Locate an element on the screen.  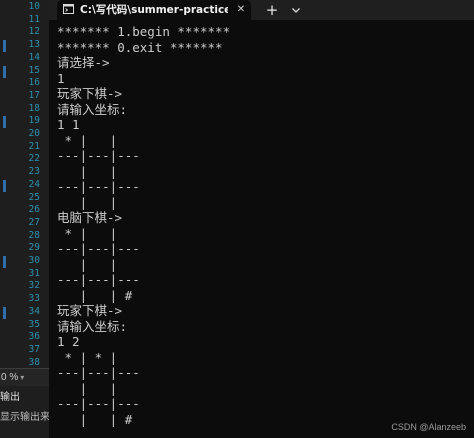
line-number: 15 is located at coordinates (34, 70).